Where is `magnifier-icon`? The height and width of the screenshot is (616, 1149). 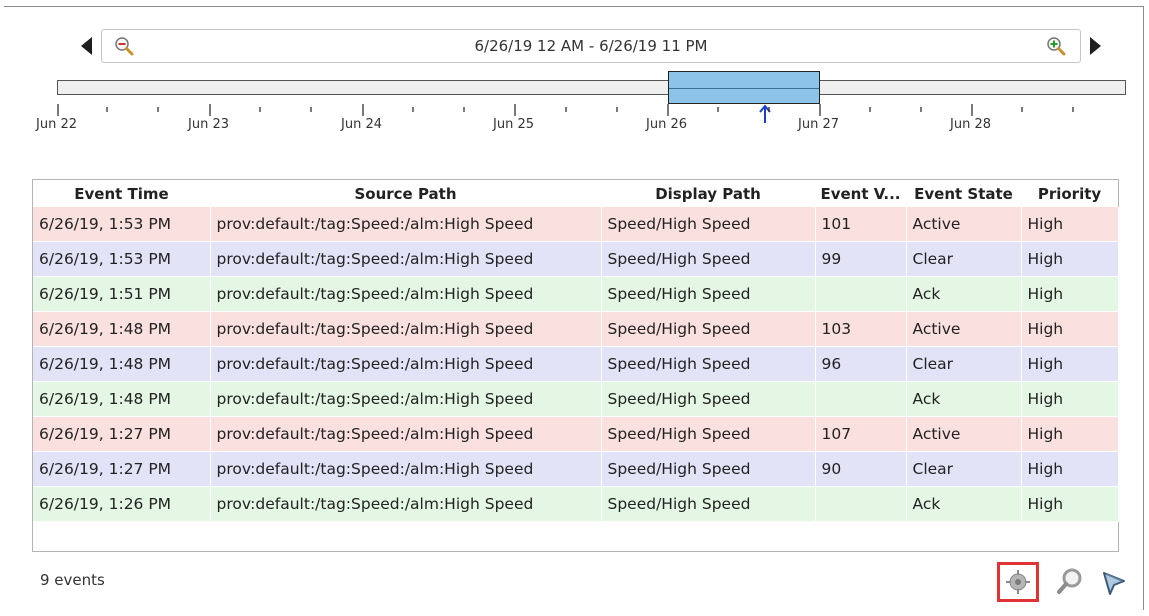
magnifier-icon is located at coordinates (1070, 582).